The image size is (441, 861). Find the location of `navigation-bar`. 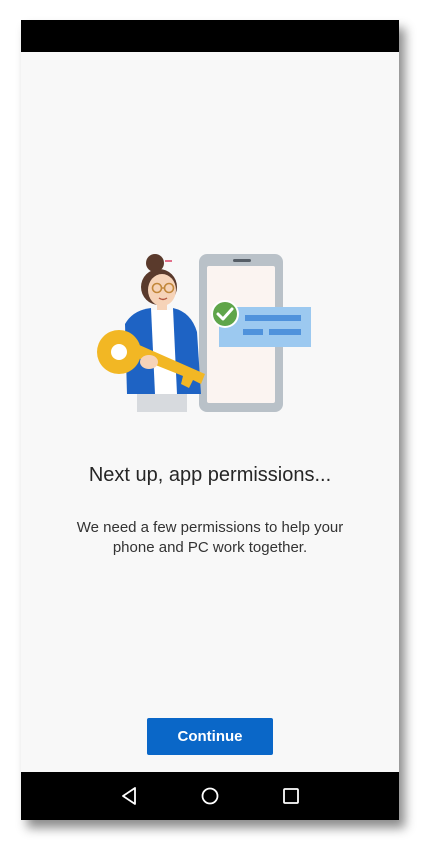

navigation-bar is located at coordinates (210, 796).